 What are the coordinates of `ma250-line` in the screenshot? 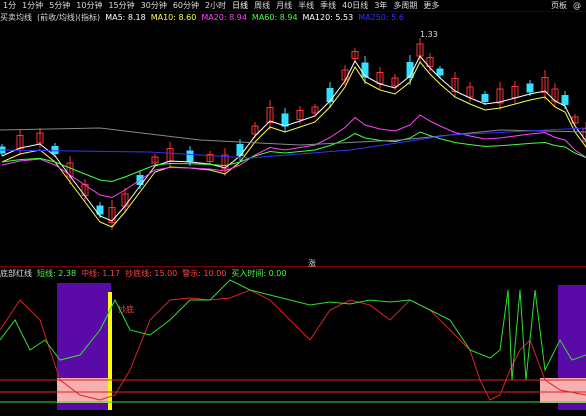 It's located at (293, 136).